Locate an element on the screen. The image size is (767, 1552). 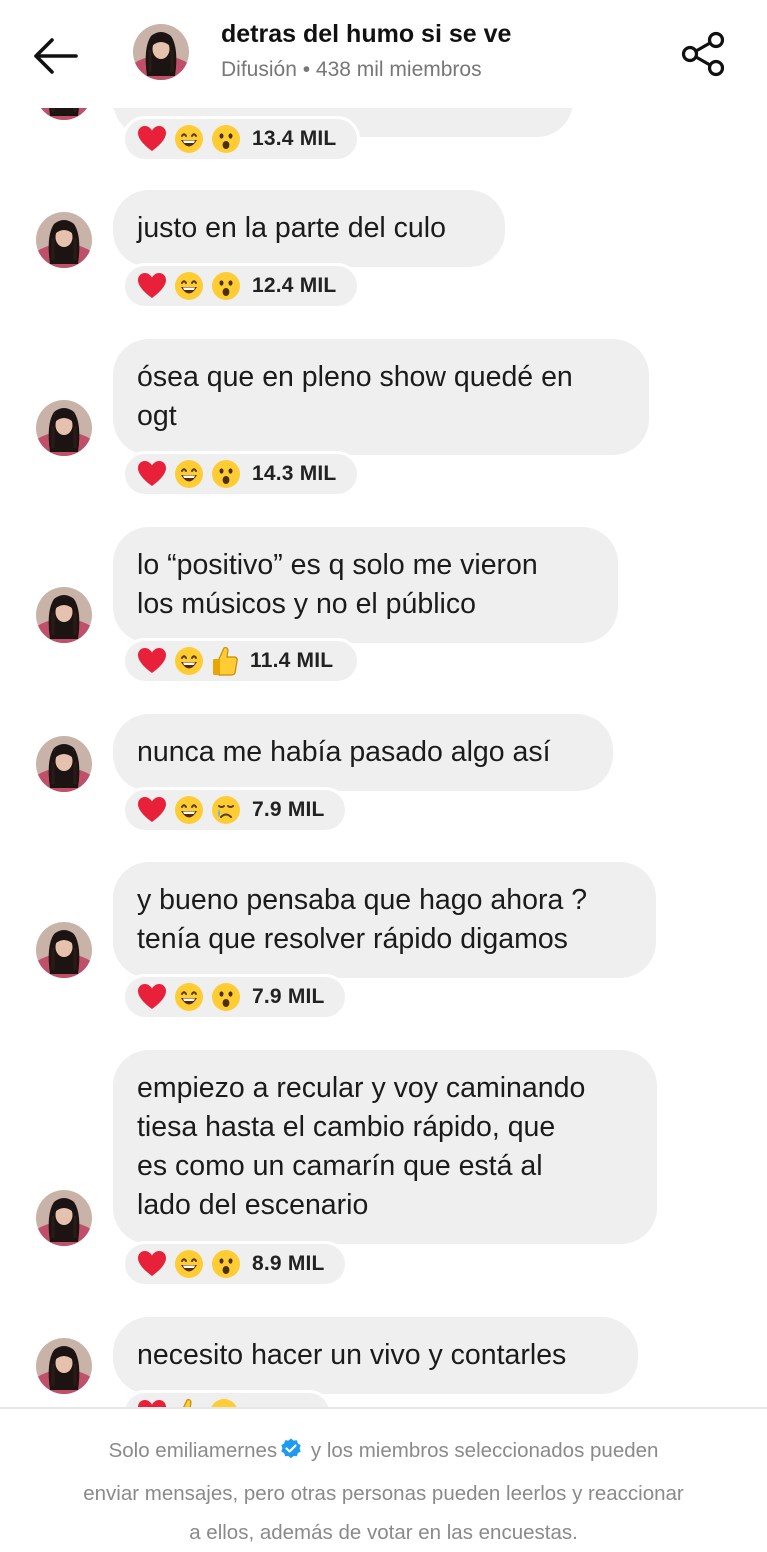
message-text-line: y bueno pensaba que hago ahora ? is located at coordinates (362, 900).